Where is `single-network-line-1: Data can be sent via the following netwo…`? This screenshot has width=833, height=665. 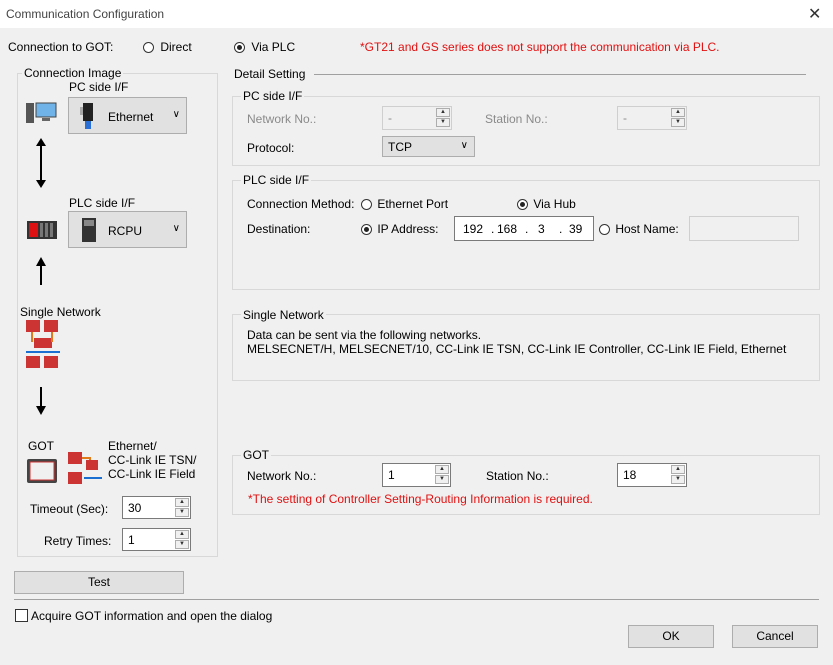
single-network-line-1: Data can be sent via the following netwo… is located at coordinates (364, 335).